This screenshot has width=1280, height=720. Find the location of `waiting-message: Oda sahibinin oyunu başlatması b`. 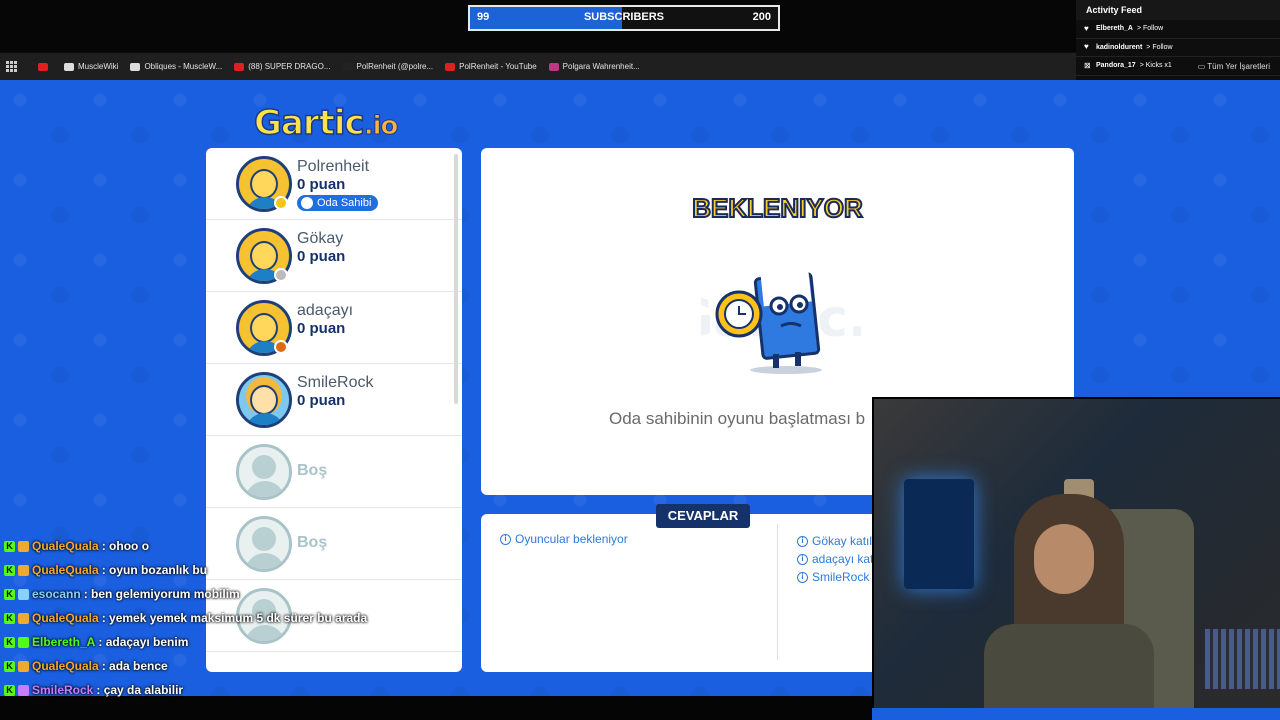

waiting-message: Oda sahibinin oyunu başlatması b is located at coordinates (737, 418).